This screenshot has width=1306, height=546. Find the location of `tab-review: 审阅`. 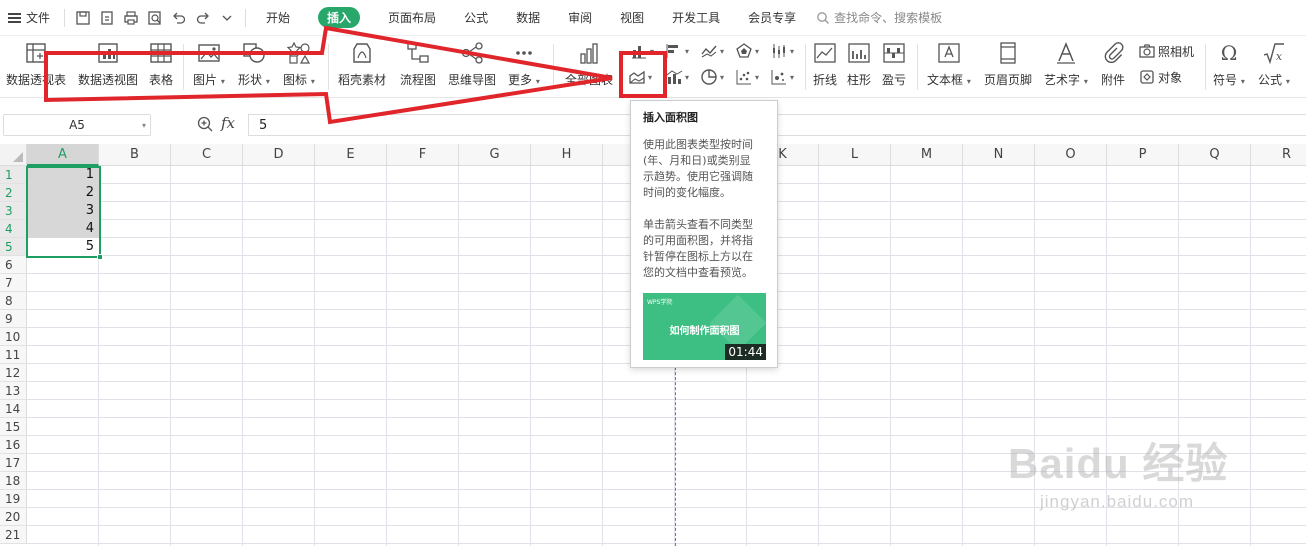

tab-review: 审阅 is located at coordinates (580, 18).